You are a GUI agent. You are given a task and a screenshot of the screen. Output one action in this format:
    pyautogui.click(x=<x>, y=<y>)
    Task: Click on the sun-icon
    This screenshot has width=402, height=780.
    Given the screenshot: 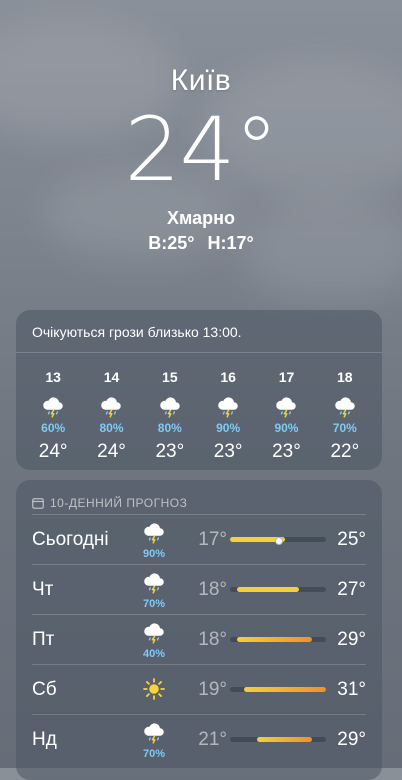 What is the action you would take?
    pyautogui.click(x=154, y=691)
    